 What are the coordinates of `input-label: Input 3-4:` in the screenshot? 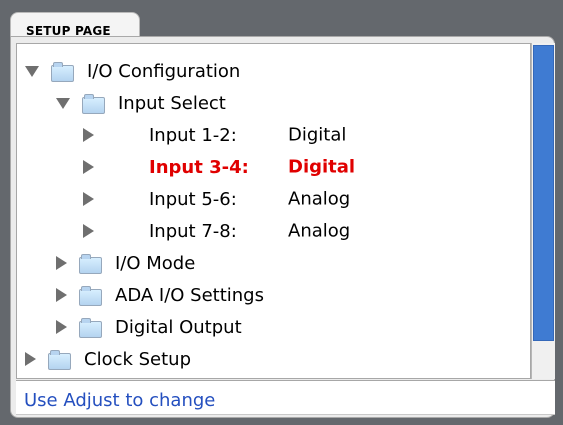 It's located at (199, 167).